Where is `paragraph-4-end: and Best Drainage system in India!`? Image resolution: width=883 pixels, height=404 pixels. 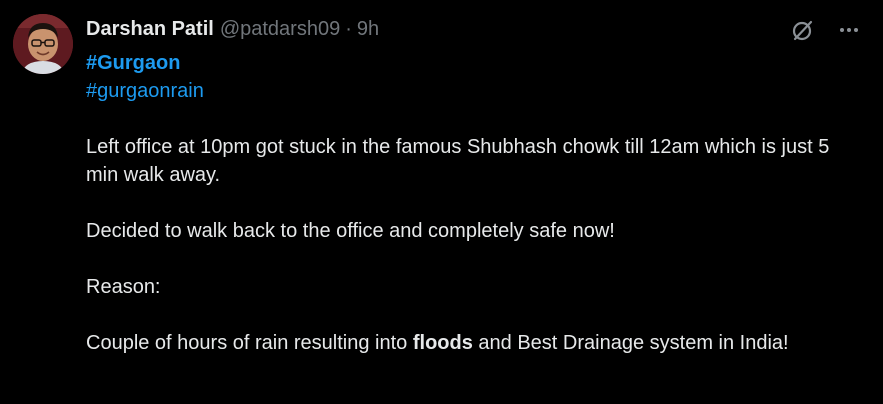
paragraph-4-end: and Best Drainage system in India! is located at coordinates (630, 343).